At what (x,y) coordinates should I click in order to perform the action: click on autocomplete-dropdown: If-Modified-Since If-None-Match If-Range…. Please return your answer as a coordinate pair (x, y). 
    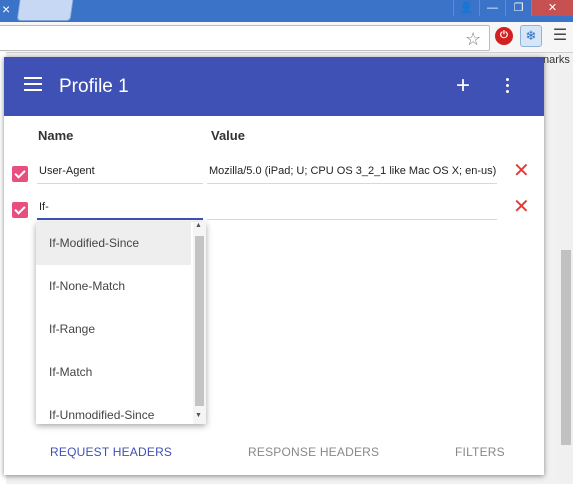
    Looking at the image, I should click on (121, 323).